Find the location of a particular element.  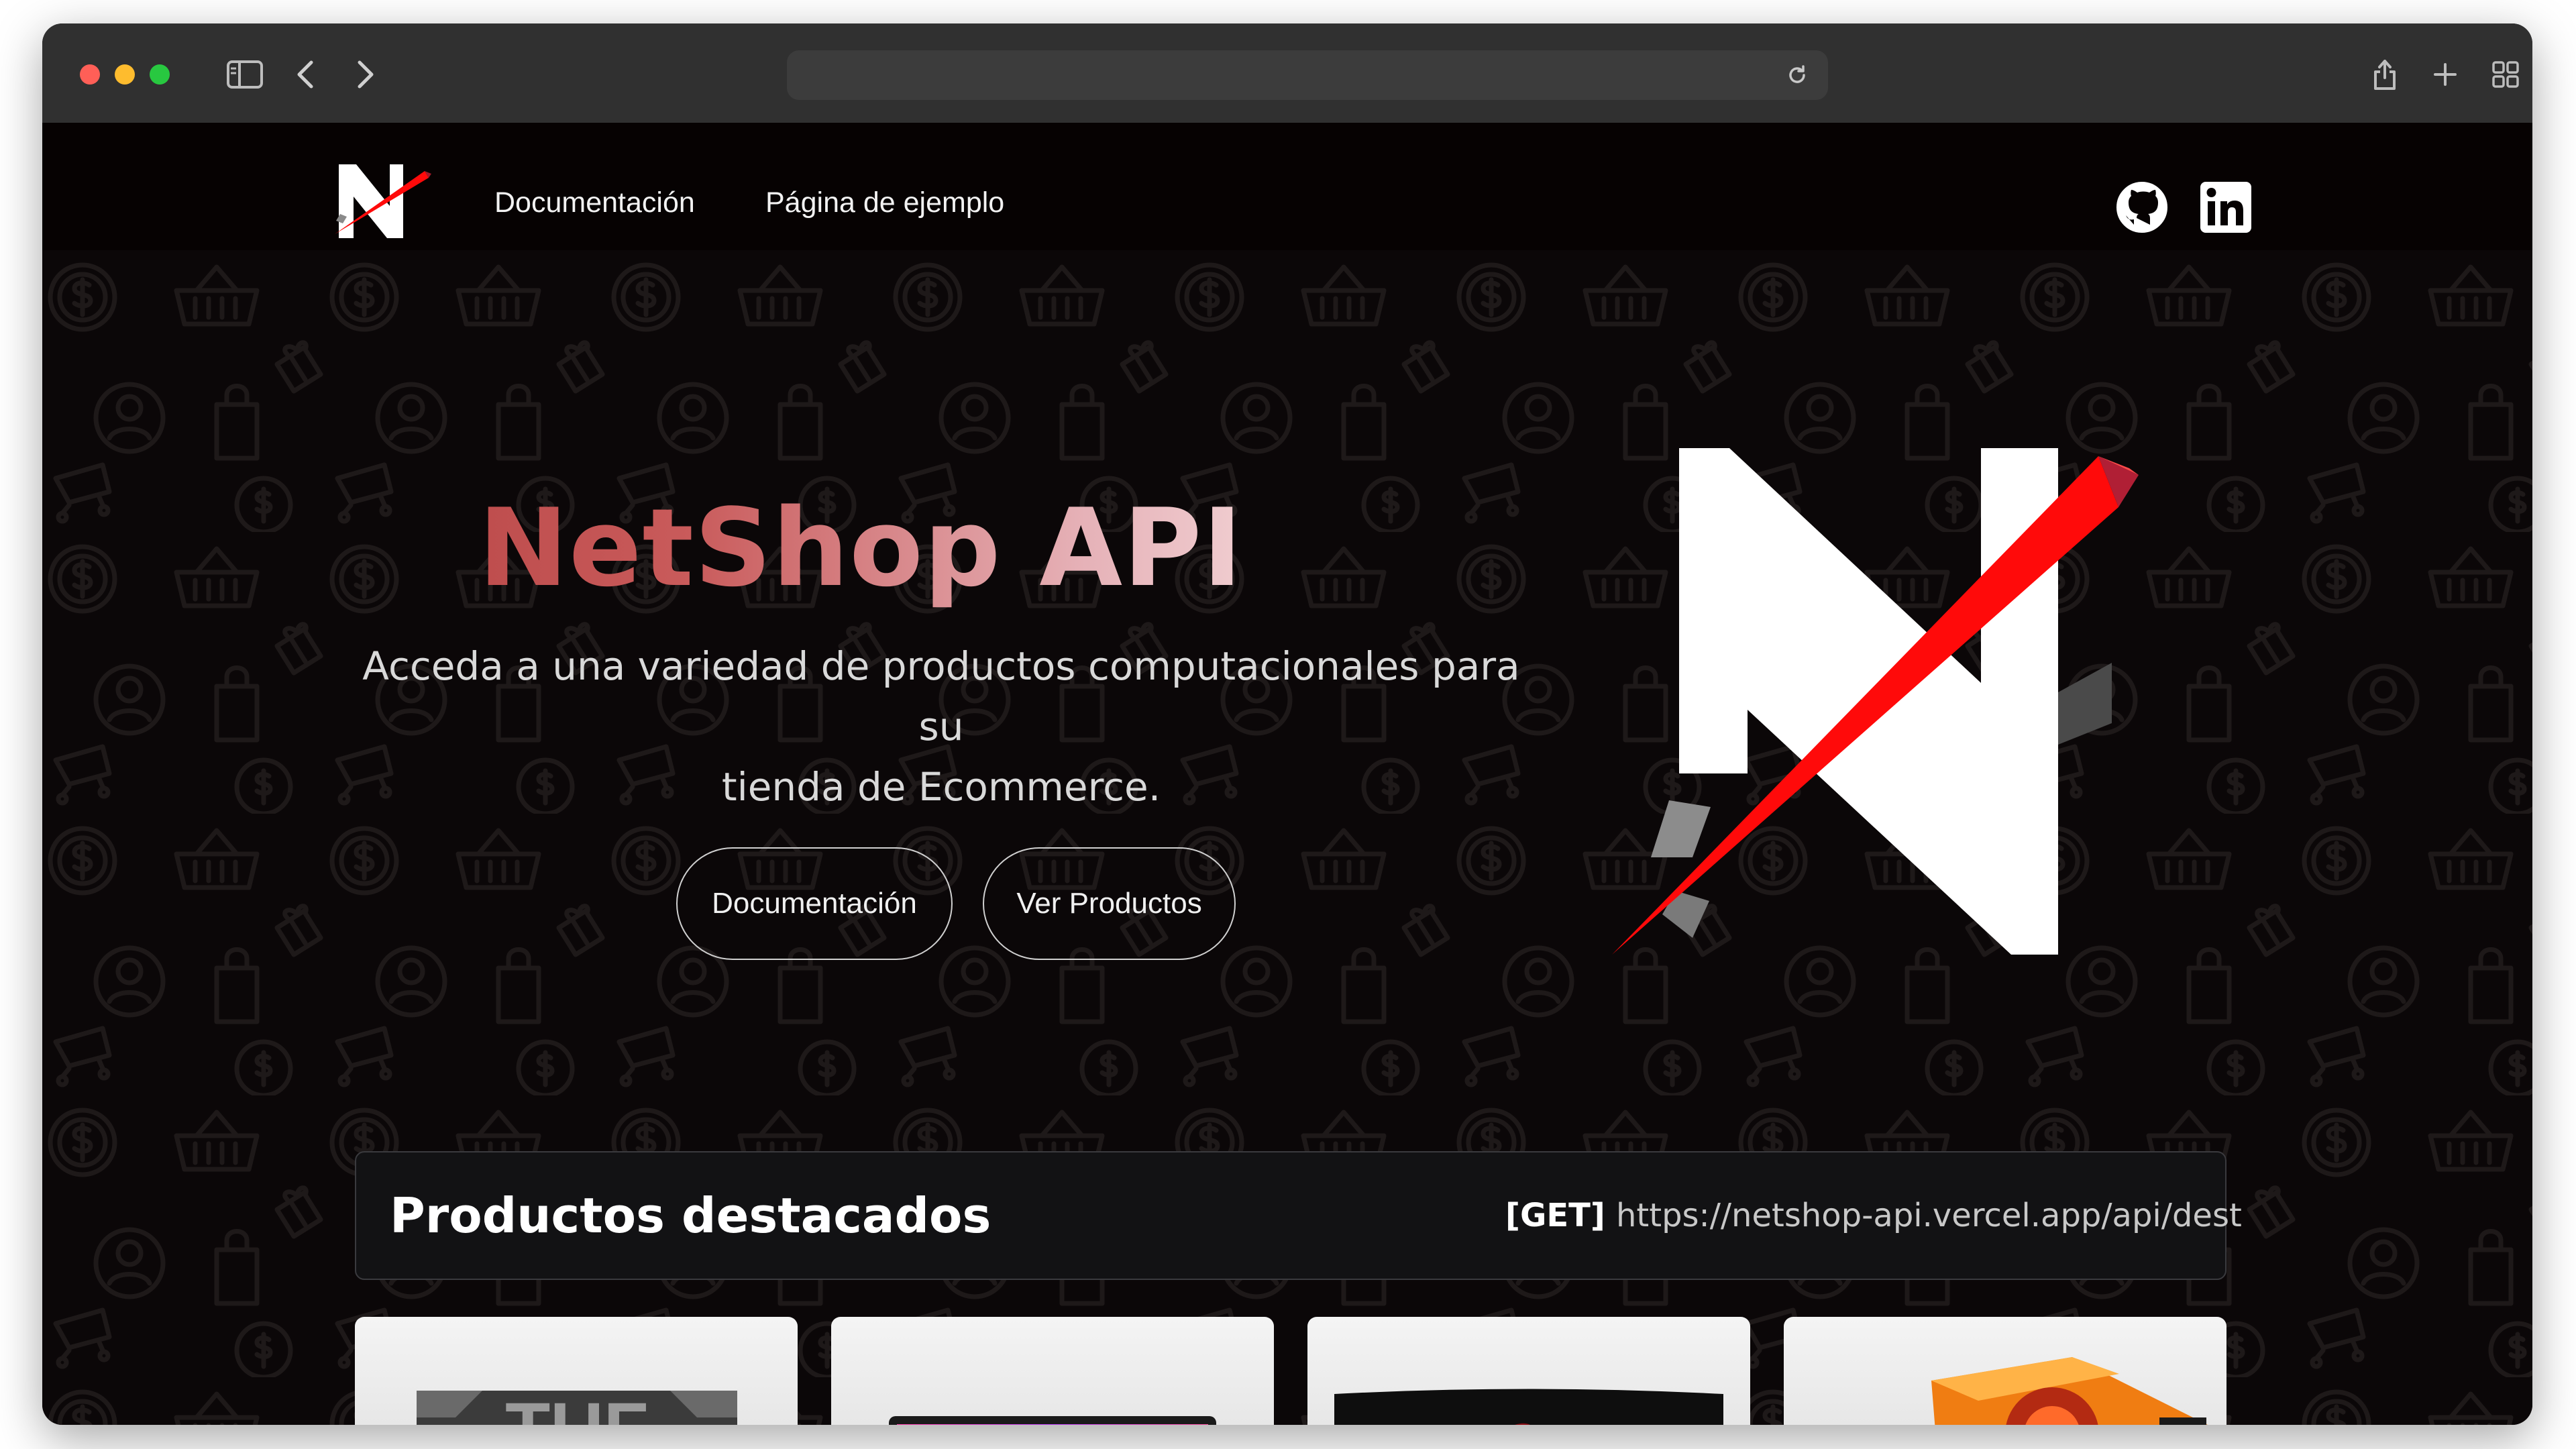

new-tab-icon is located at coordinates (2445, 74).